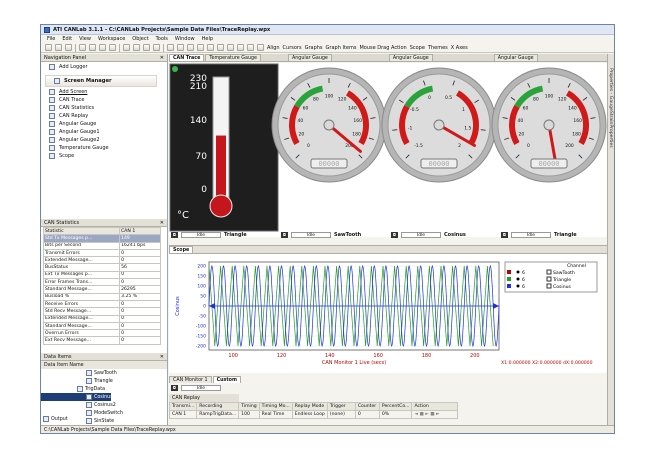 The image size is (655, 462). What do you see at coordinates (435, 406) in the screenshot?
I see `column-header: Action` at bounding box center [435, 406].